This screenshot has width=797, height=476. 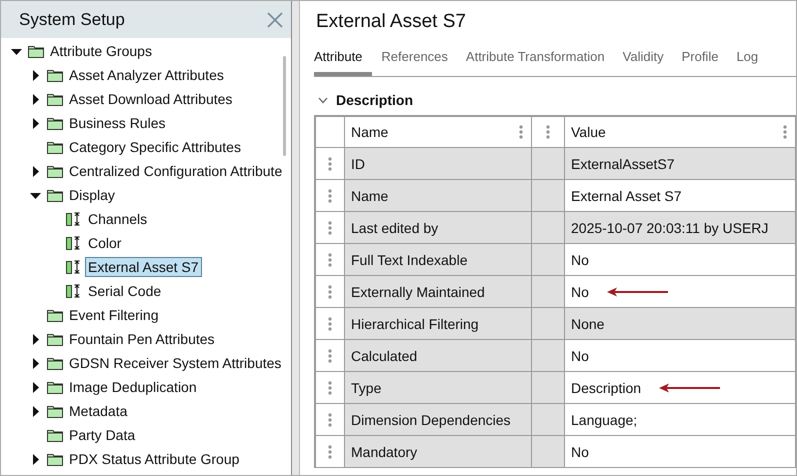 I want to click on page-title: External Asset S7, so click(x=391, y=22).